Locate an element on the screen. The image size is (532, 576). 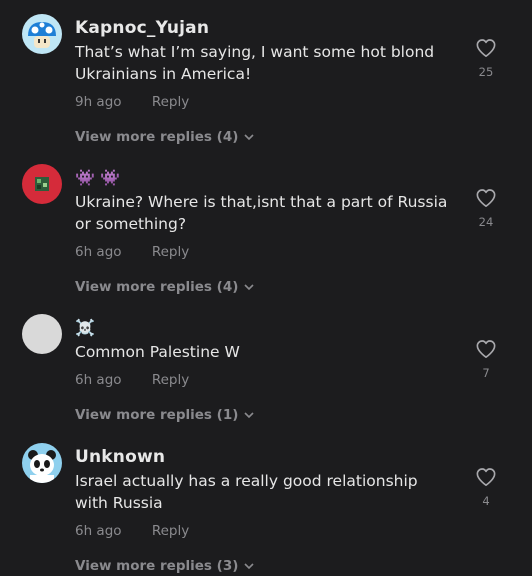
view-more-replies-button: View more replies (3) is located at coordinates (164, 566).